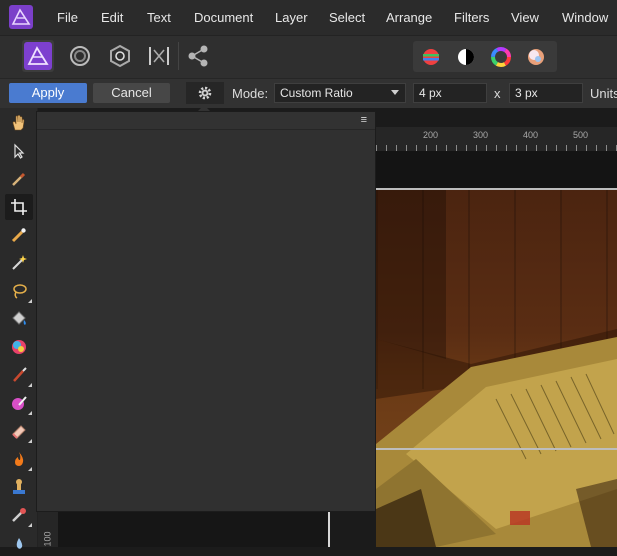 This screenshot has height=556, width=617. Describe the element at coordinates (21, 17) in the screenshot. I see `affinity-photo-logo-icon` at that location.